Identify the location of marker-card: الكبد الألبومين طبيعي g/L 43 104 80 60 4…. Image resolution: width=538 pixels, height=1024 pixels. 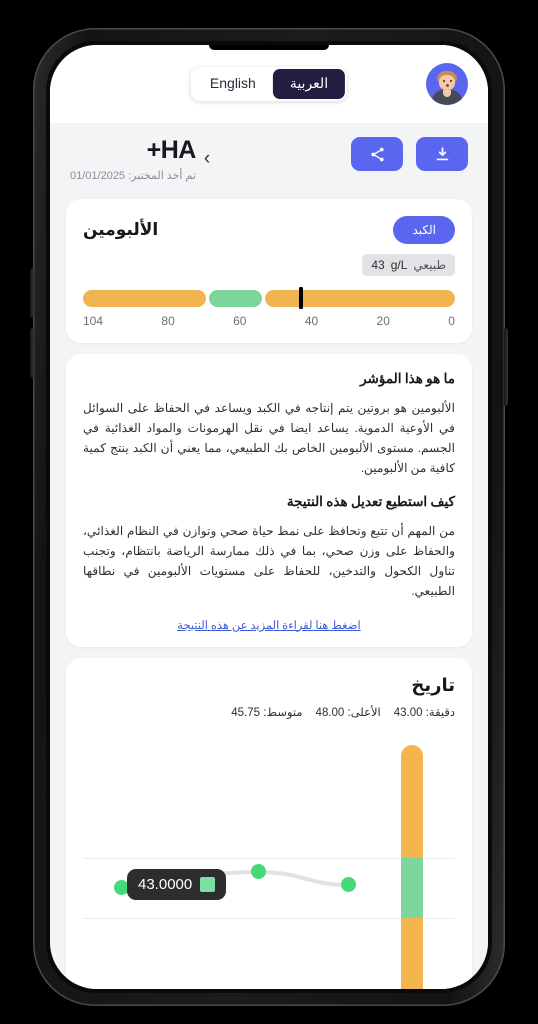
(269, 270).